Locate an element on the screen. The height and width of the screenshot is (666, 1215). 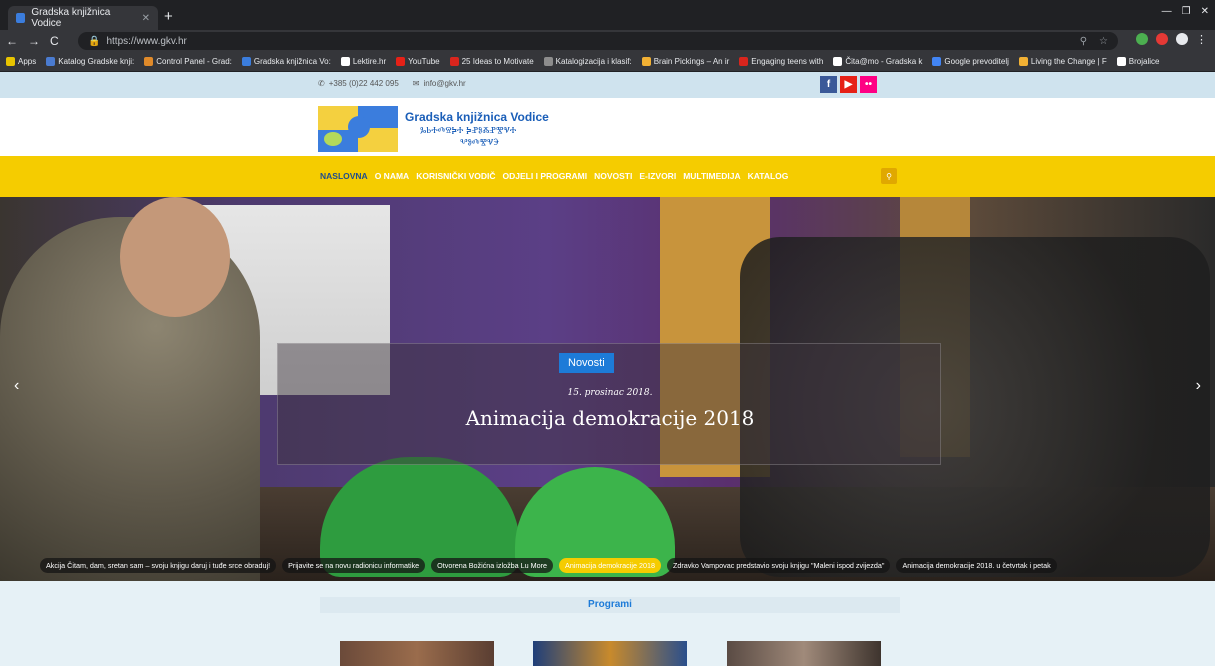
bookmark-item: Katalog Gradske knji: is located at coordinates (90, 61).